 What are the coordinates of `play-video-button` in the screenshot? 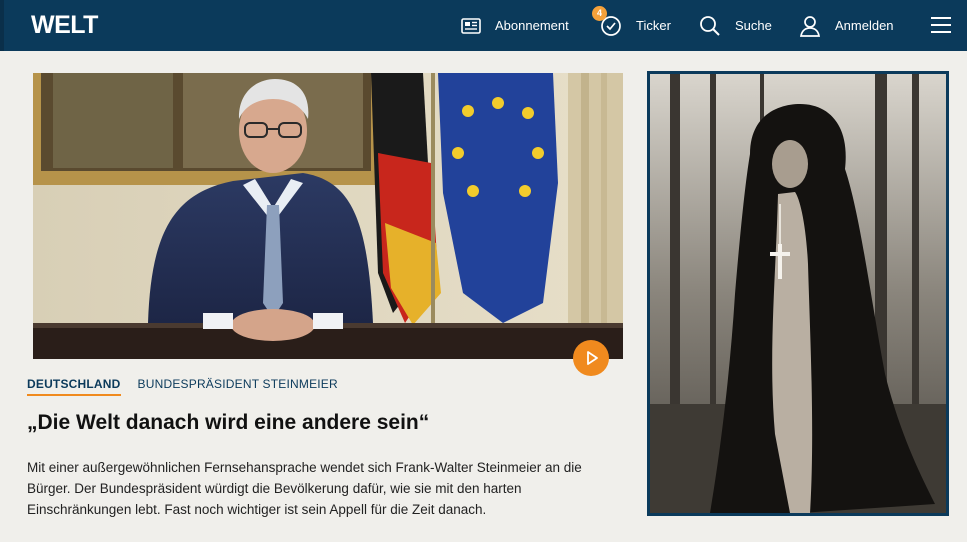 It's located at (591, 358).